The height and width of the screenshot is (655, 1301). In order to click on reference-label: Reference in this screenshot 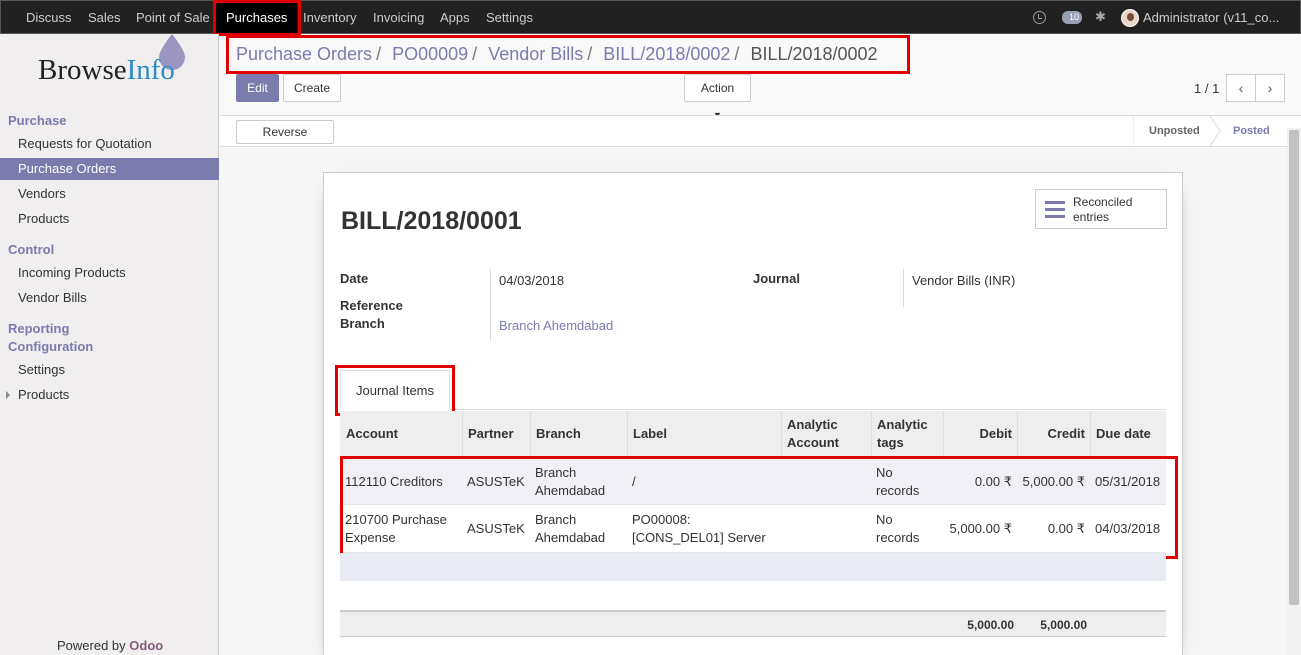, I will do `click(371, 305)`.